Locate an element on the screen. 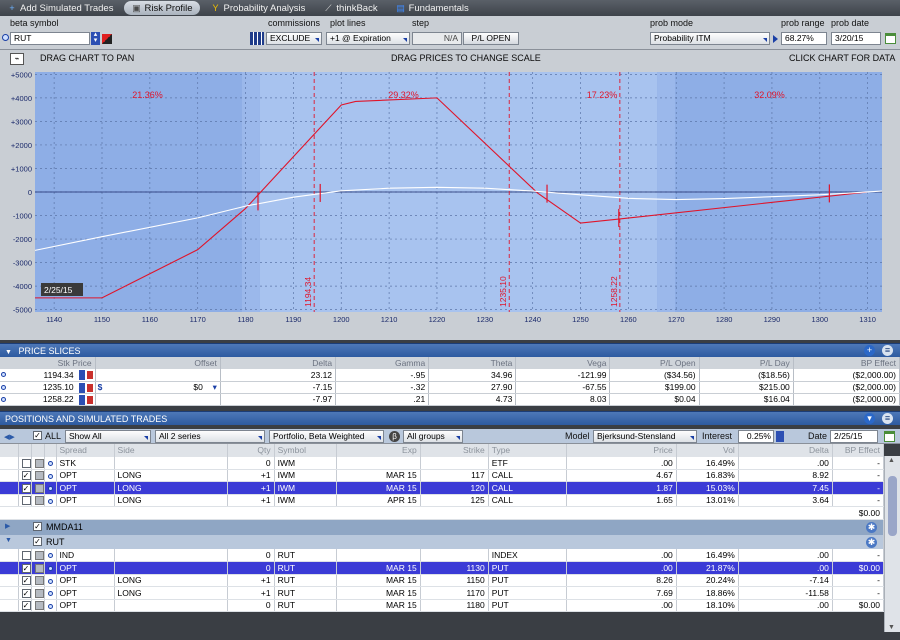  play-arrow-icon is located at coordinates (775, 39).